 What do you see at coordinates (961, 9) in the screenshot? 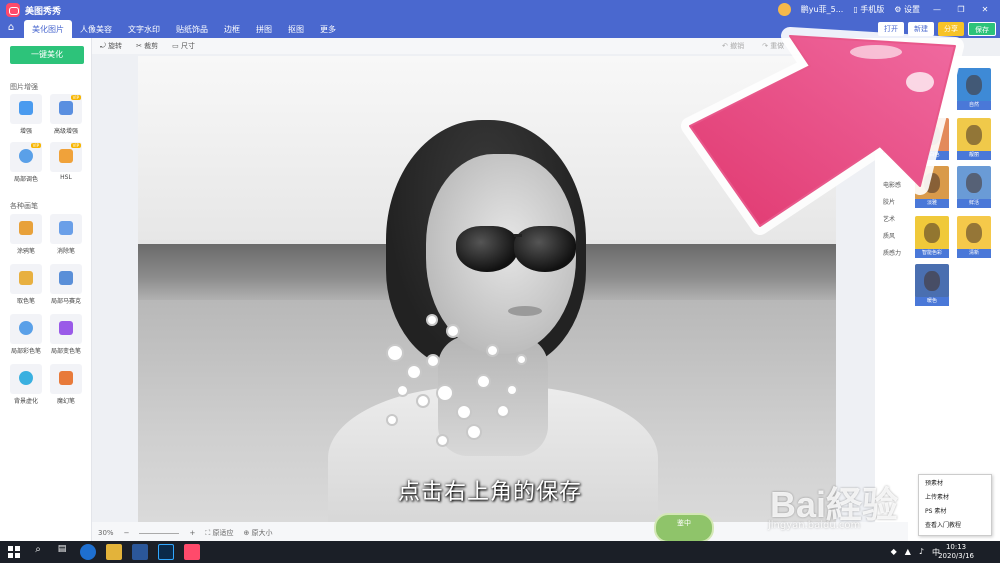
I see `maximize-icon: ❐` at bounding box center [961, 9].